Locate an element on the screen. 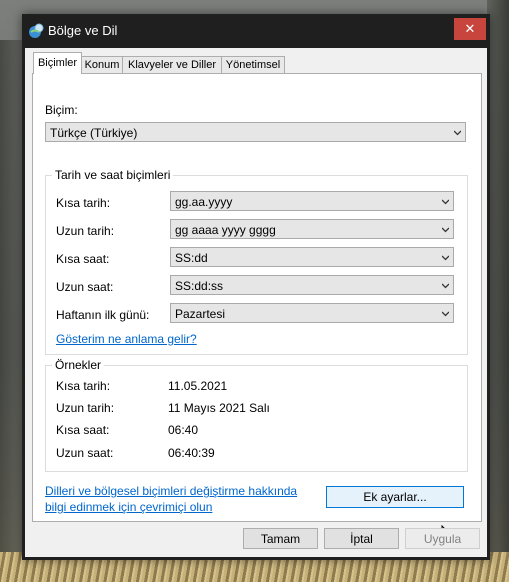 This screenshot has width=509, height=582. datetime-group-title: Tarih ve saat biçimleri is located at coordinates (113, 175).